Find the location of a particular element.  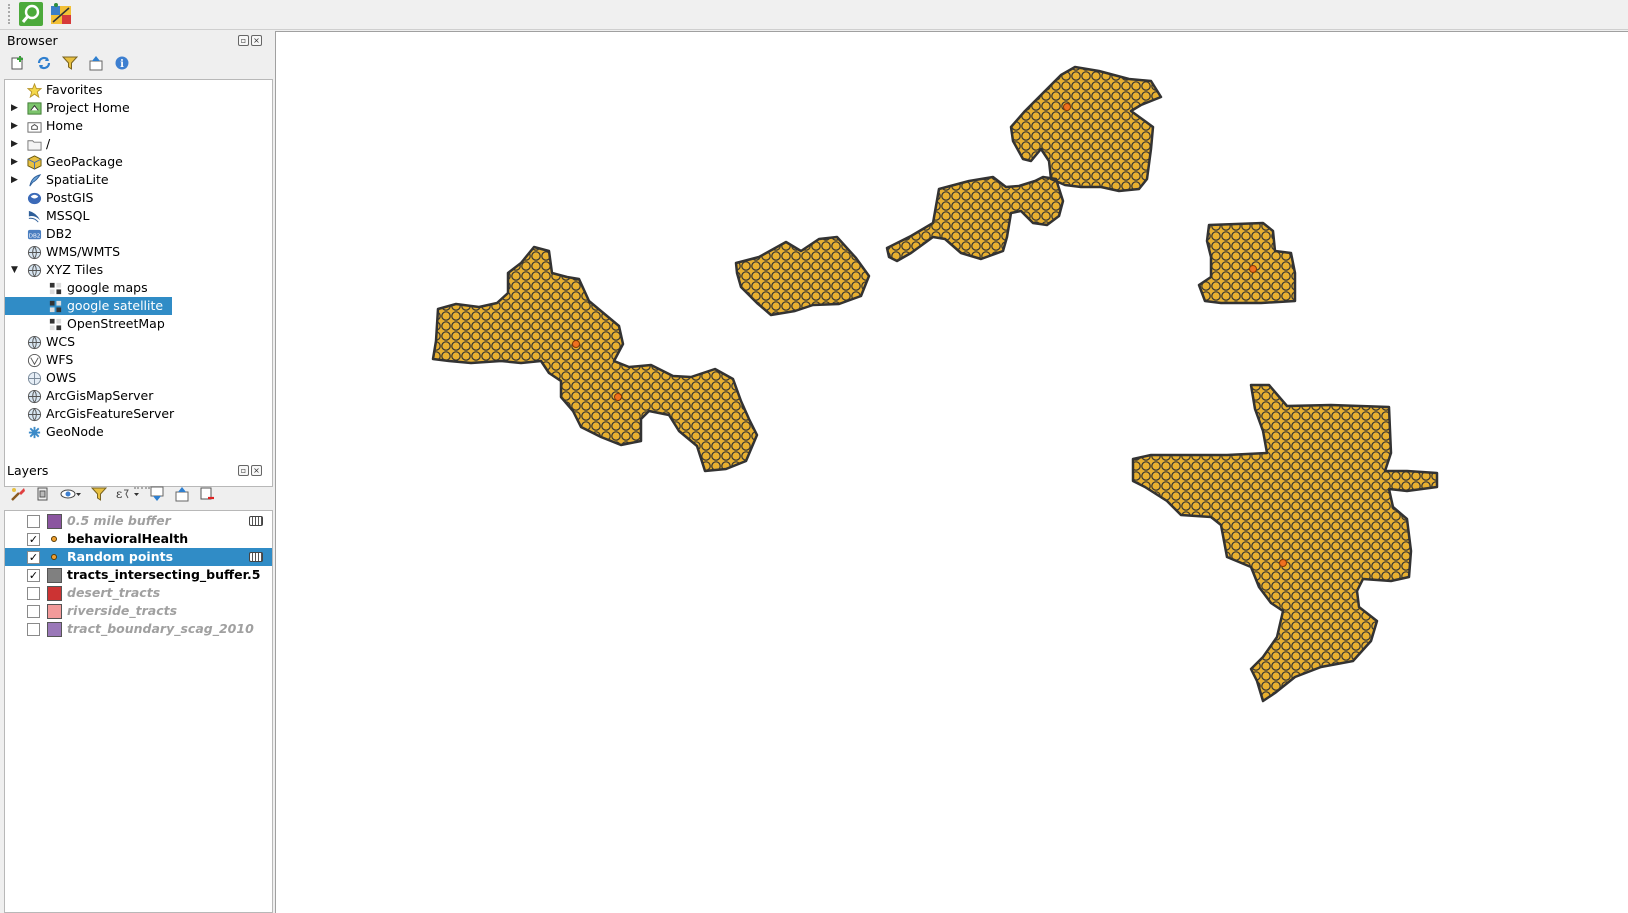

globe-icon is located at coordinates (34, 342).